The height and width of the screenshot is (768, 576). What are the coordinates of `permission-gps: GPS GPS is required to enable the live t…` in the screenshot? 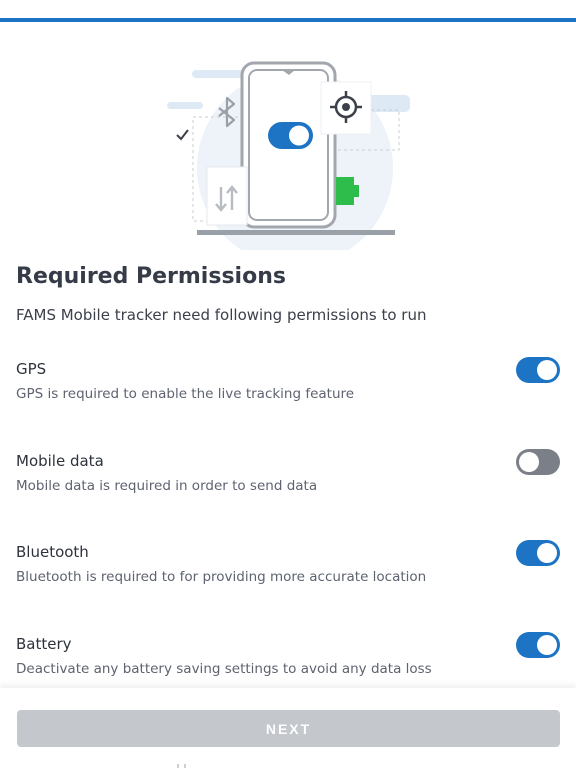 It's located at (288, 388).